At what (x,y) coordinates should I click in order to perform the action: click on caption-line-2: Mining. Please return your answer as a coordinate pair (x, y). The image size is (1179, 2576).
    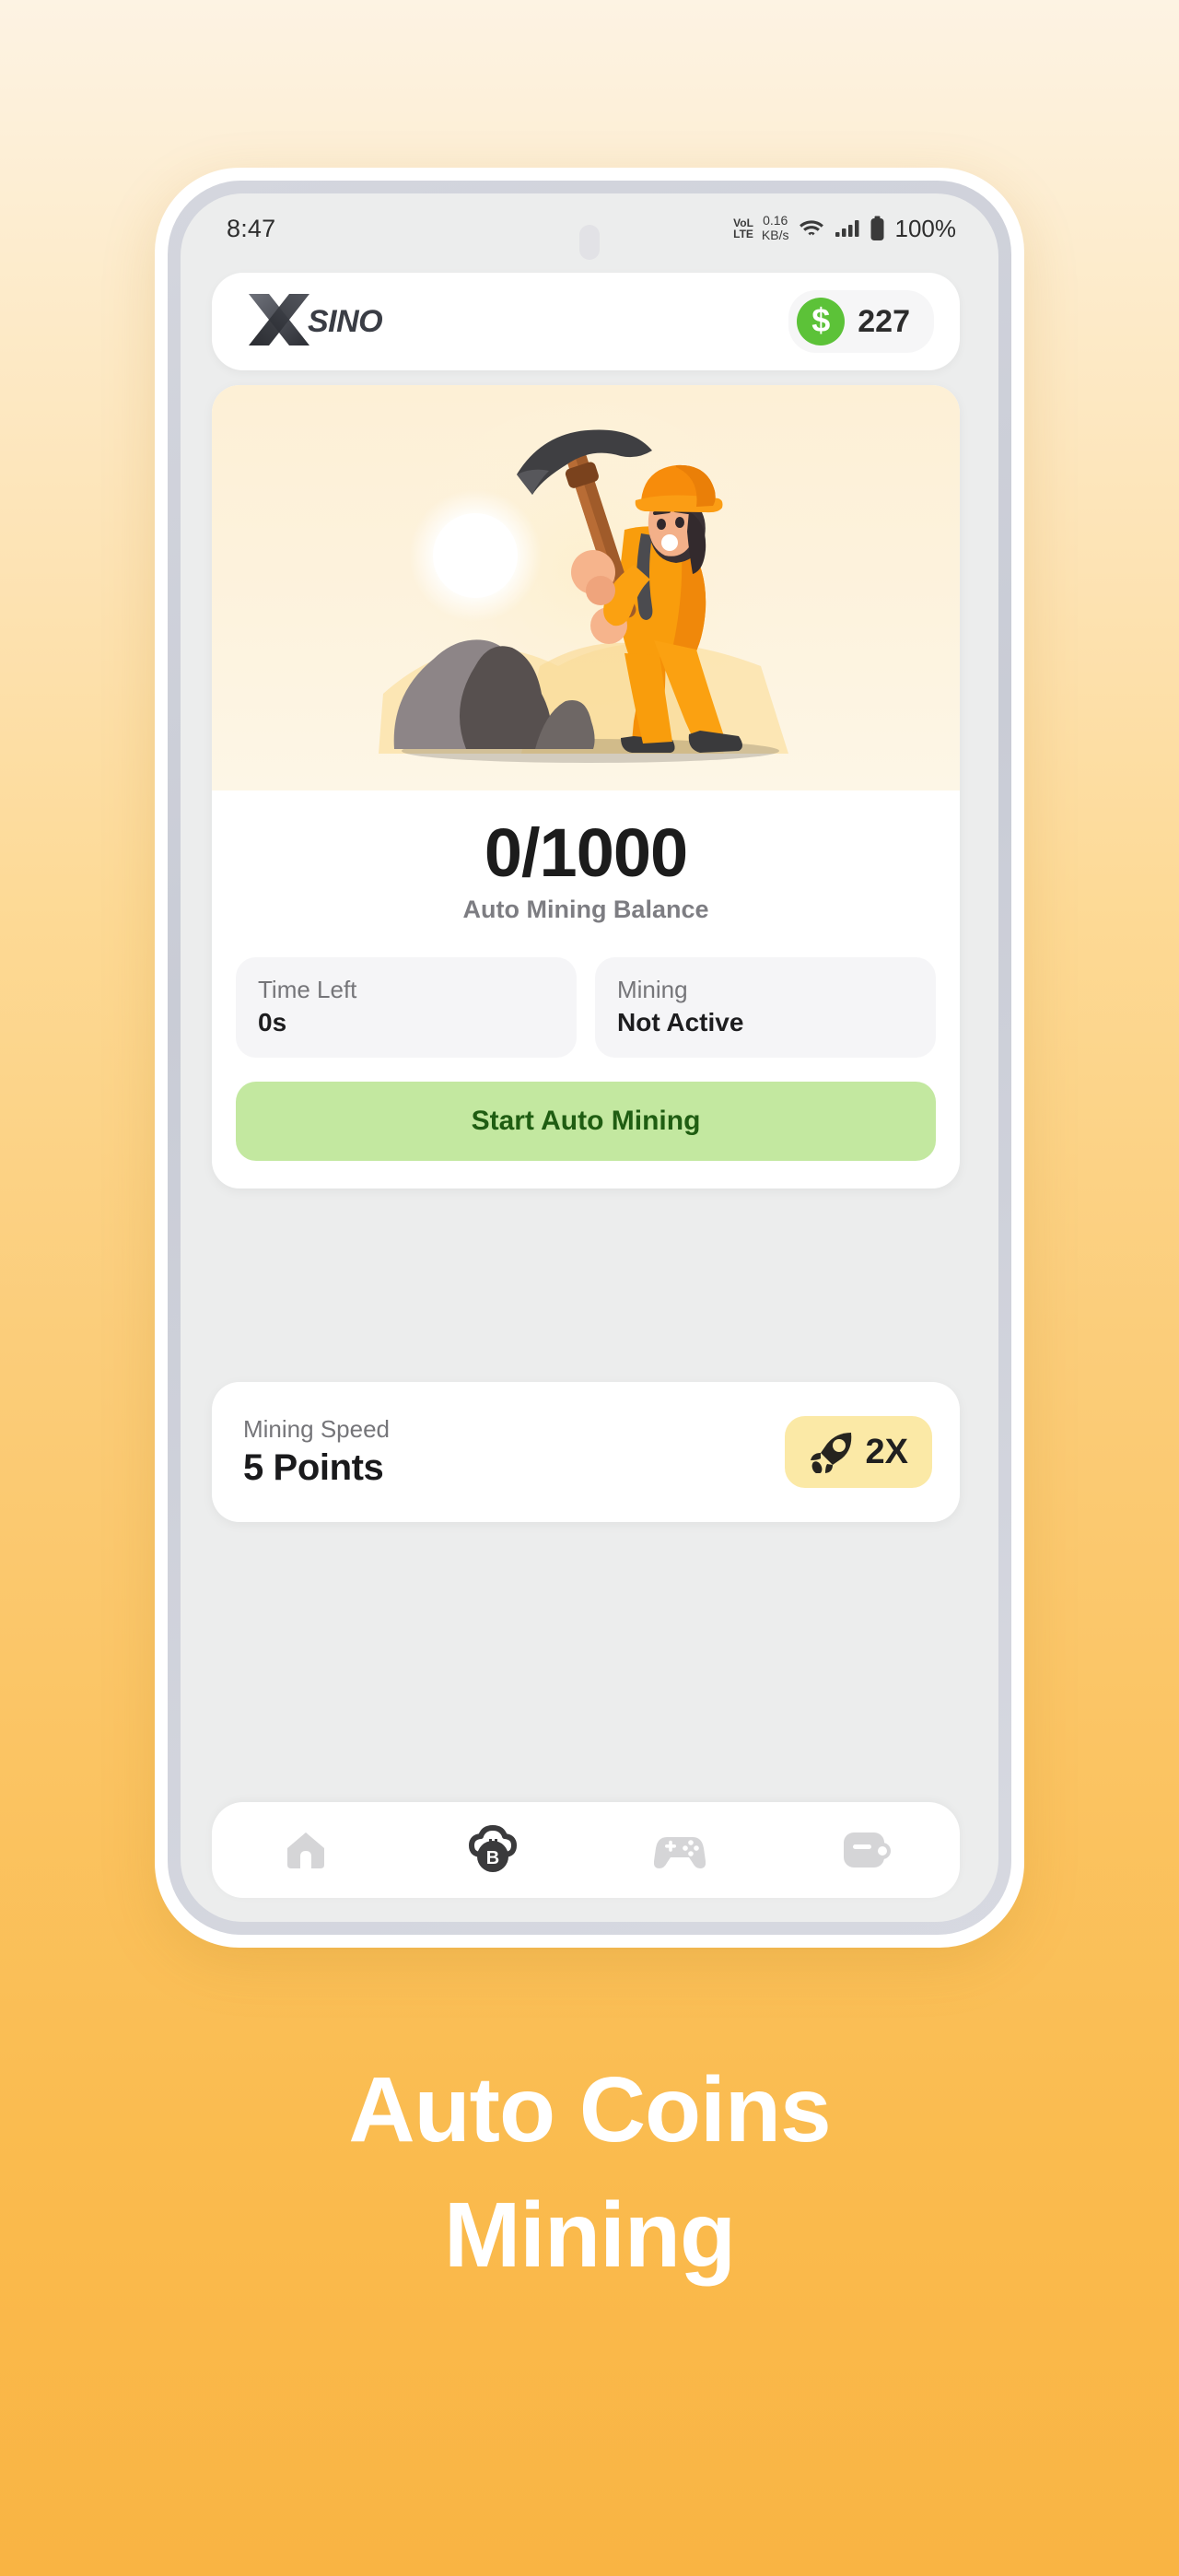
    Looking at the image, I should click on (589, 2235).